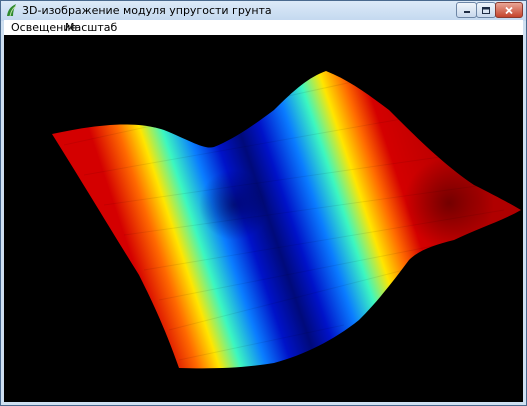  What do you see at coordinates (91, 27) in the screenshot?
I see `menu-scale: Масштаб` at bounding box center [91, 27].